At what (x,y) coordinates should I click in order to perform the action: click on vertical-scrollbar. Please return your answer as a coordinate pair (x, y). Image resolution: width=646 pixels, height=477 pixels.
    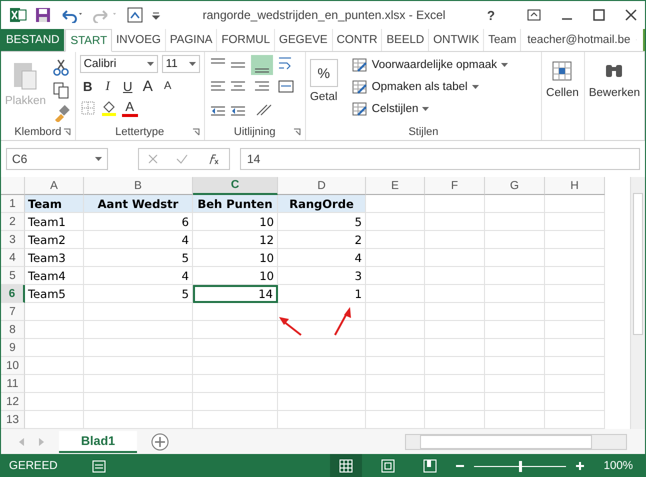
    Looking at the image, I should click on (637, 303).